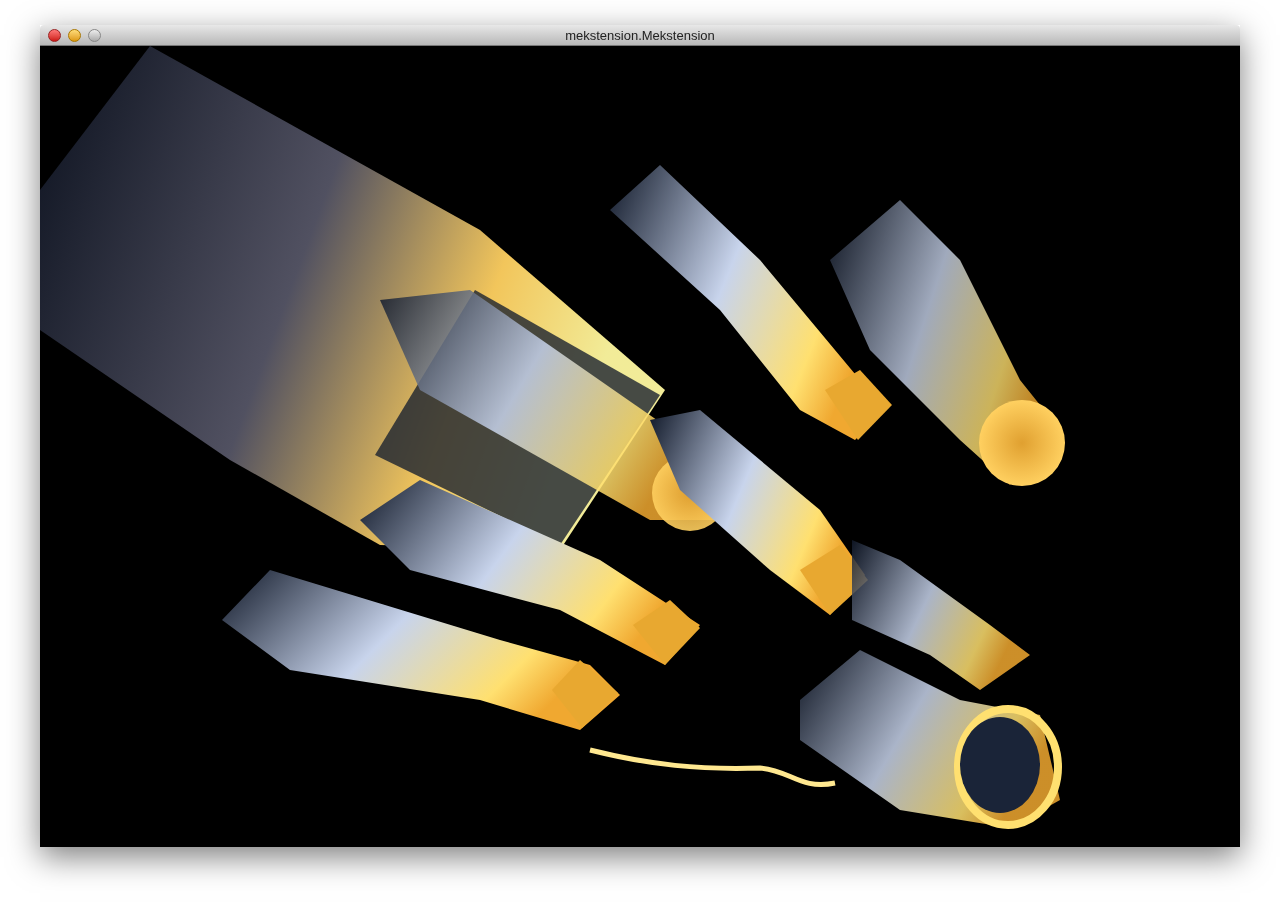  I want to click on zoom-button, so click(94, 35).